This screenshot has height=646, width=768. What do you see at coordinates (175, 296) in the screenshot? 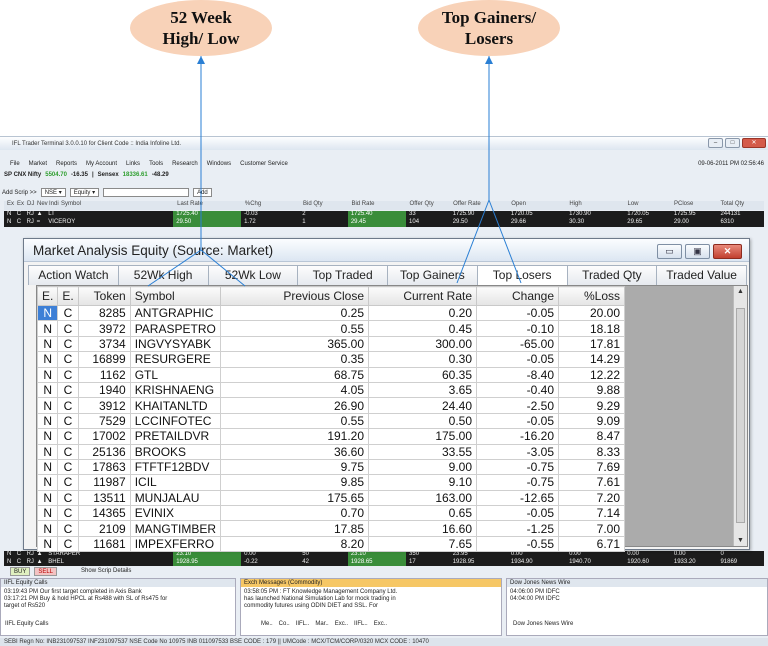
I see `column-header: Symbol` at bounding box center [175, 296].